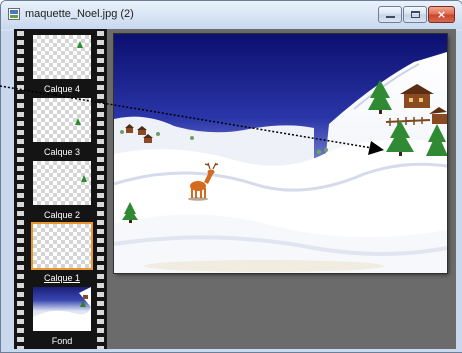  I want to click on layer-item-calque-3: Calque 3, so click(62, 127).